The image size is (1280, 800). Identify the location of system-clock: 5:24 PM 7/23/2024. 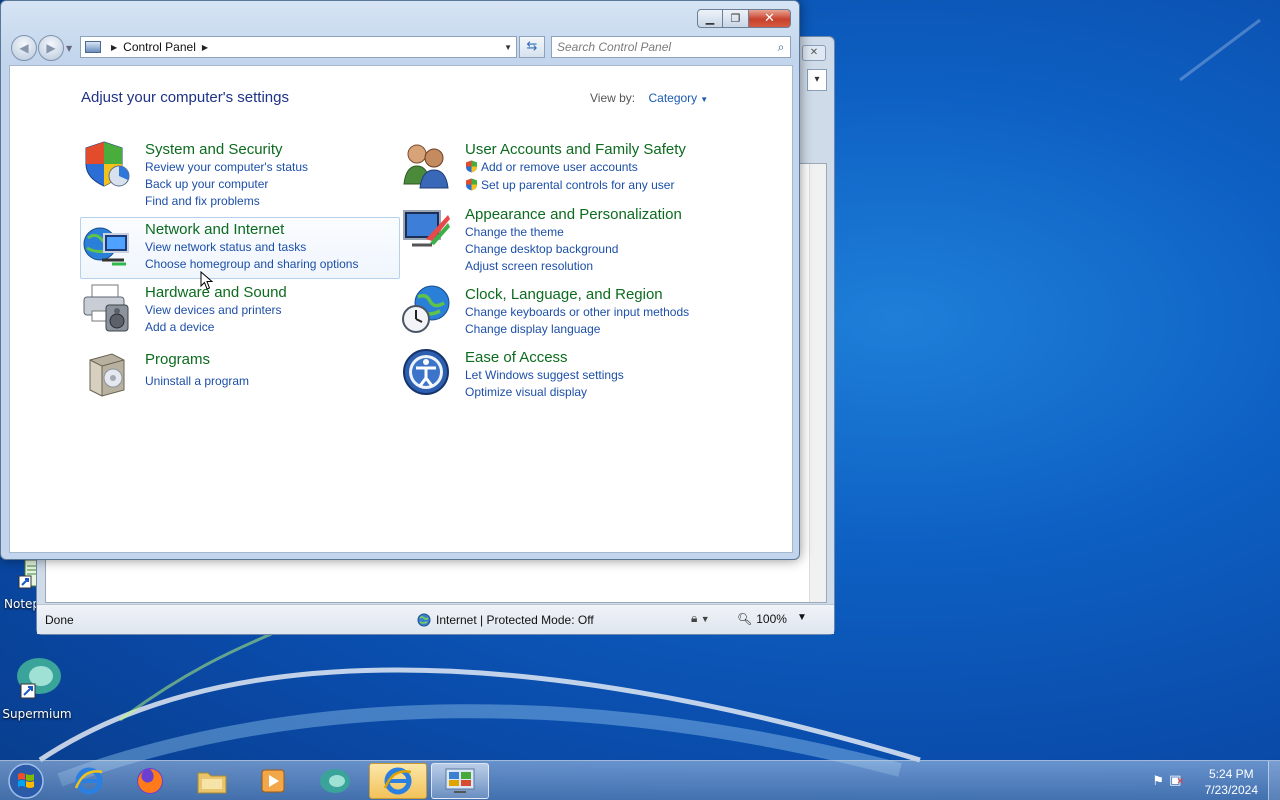
(1231, 782).